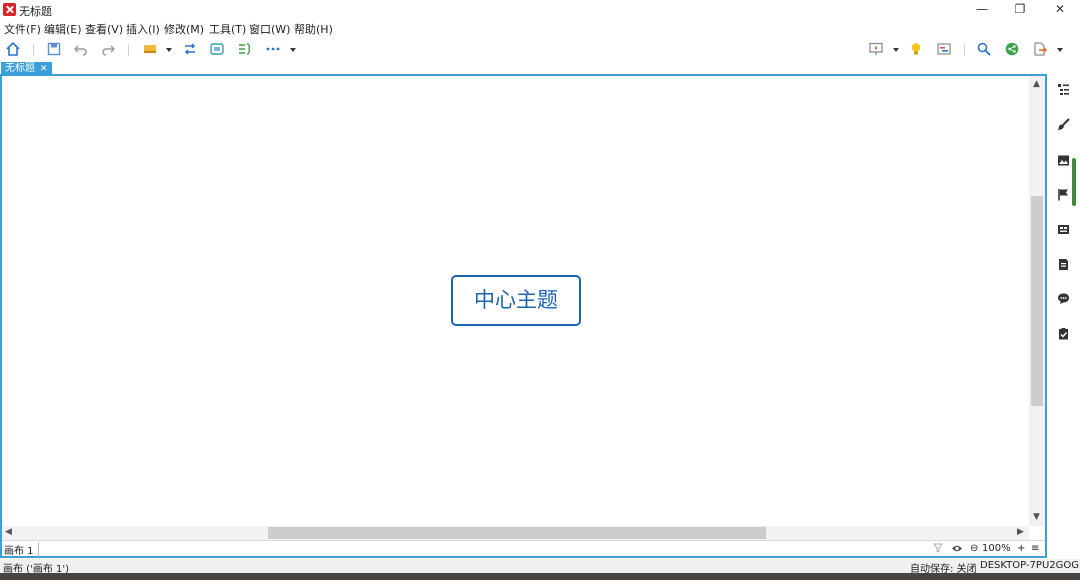 The width and height of the screenshot is (1080, 580). Describe the element at coordinates (516, 300) in the screenshot. I see `central-topic: 中心主题` at that location.